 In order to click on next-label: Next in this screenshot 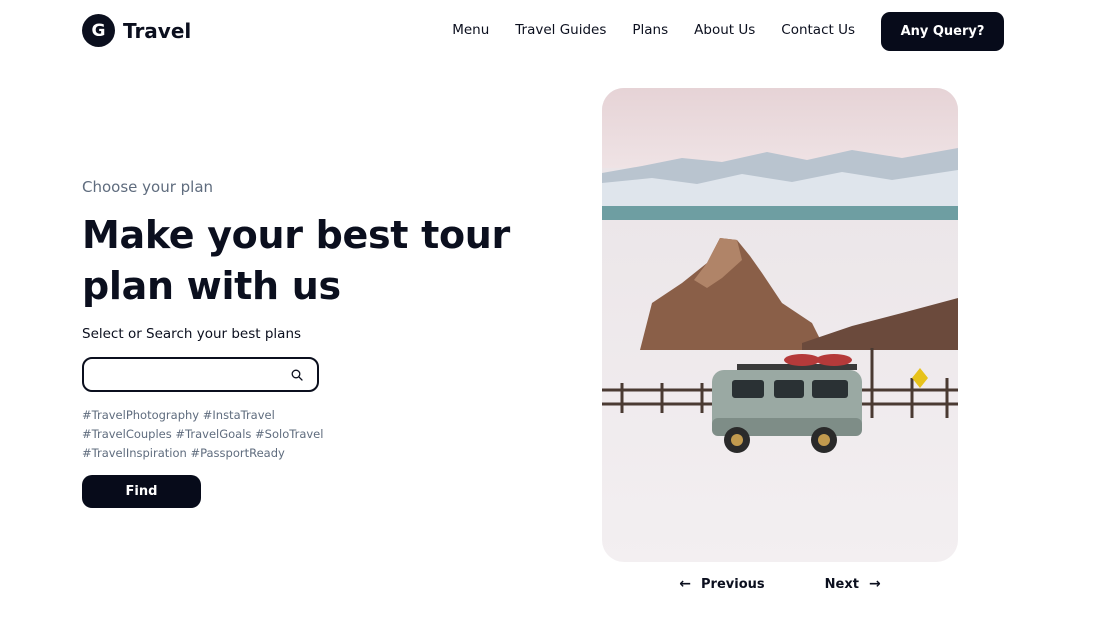, I will do `click(841, 584)`.